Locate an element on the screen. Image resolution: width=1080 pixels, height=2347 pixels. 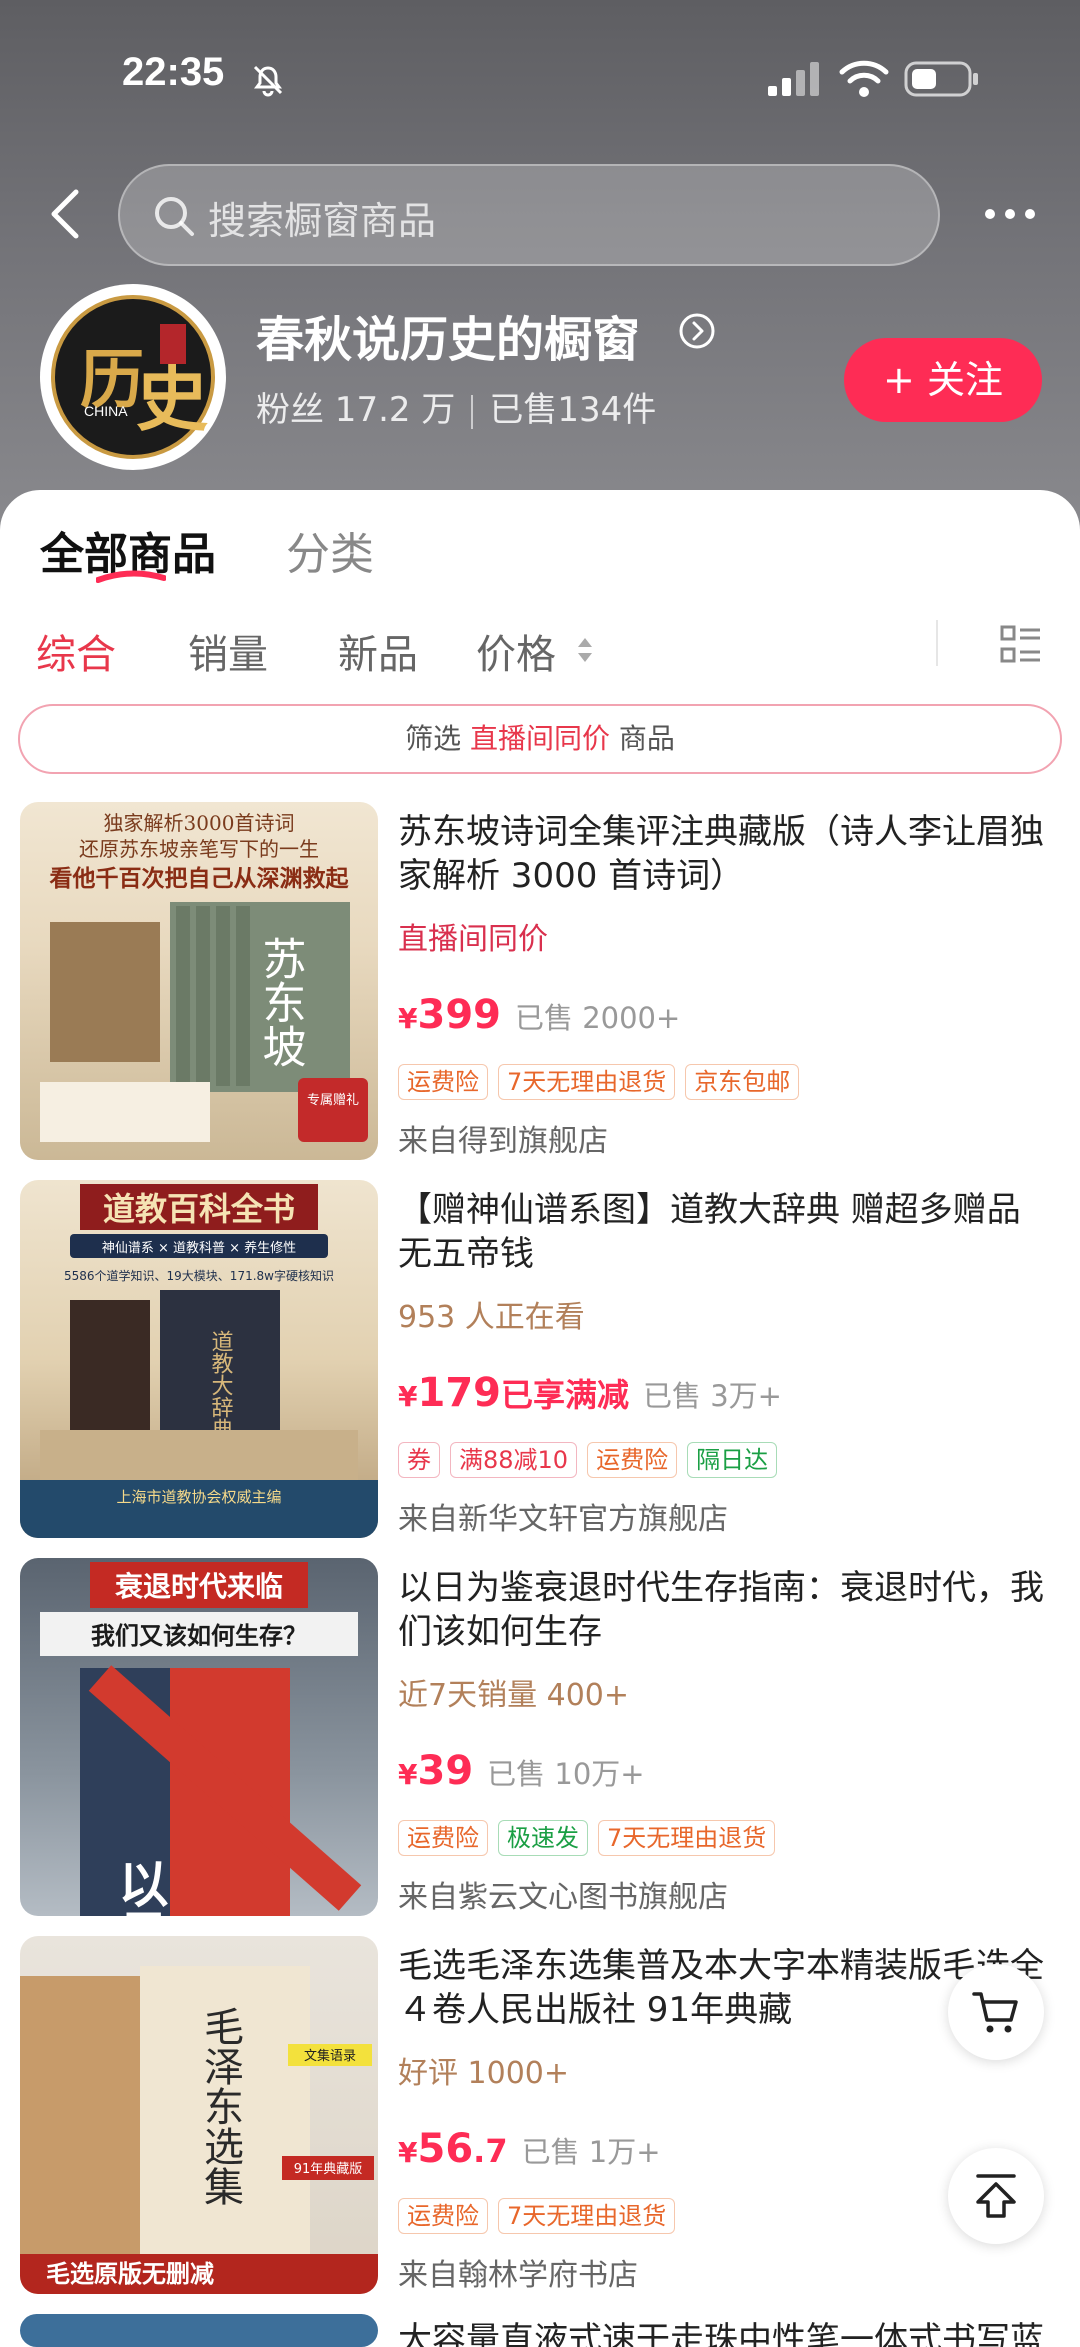
more-options-icon is located at coordinates (1010, 214).